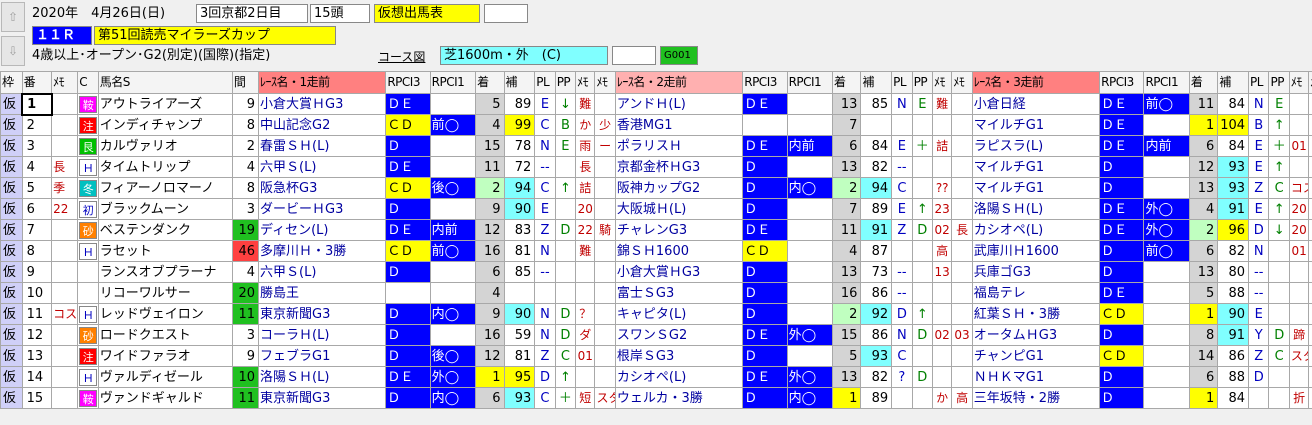 Image resolution: width=1312 pixels, height=425 pixels. I want to click on race3-name: 福島テレ, so click(1036, 293).